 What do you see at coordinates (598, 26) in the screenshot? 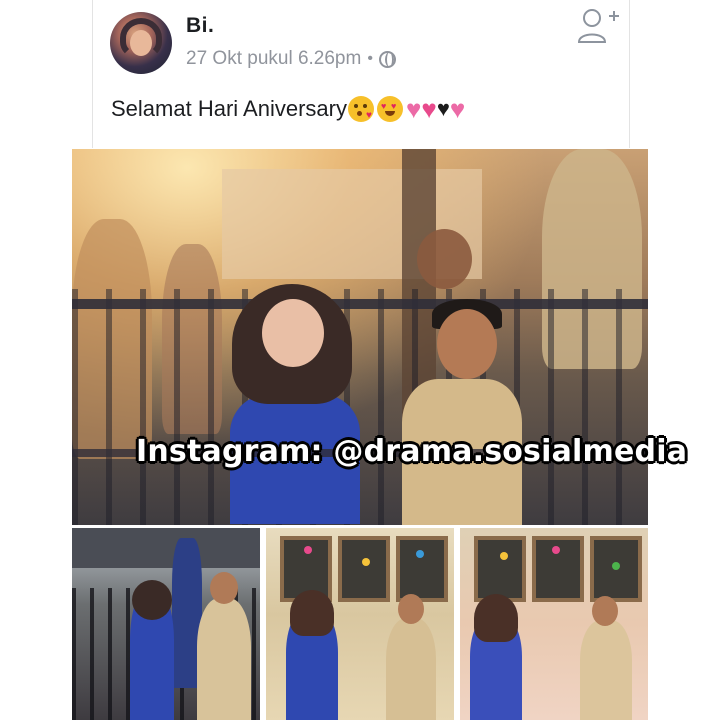
I see `add-friend-icon` at bounding box center [598, 26].